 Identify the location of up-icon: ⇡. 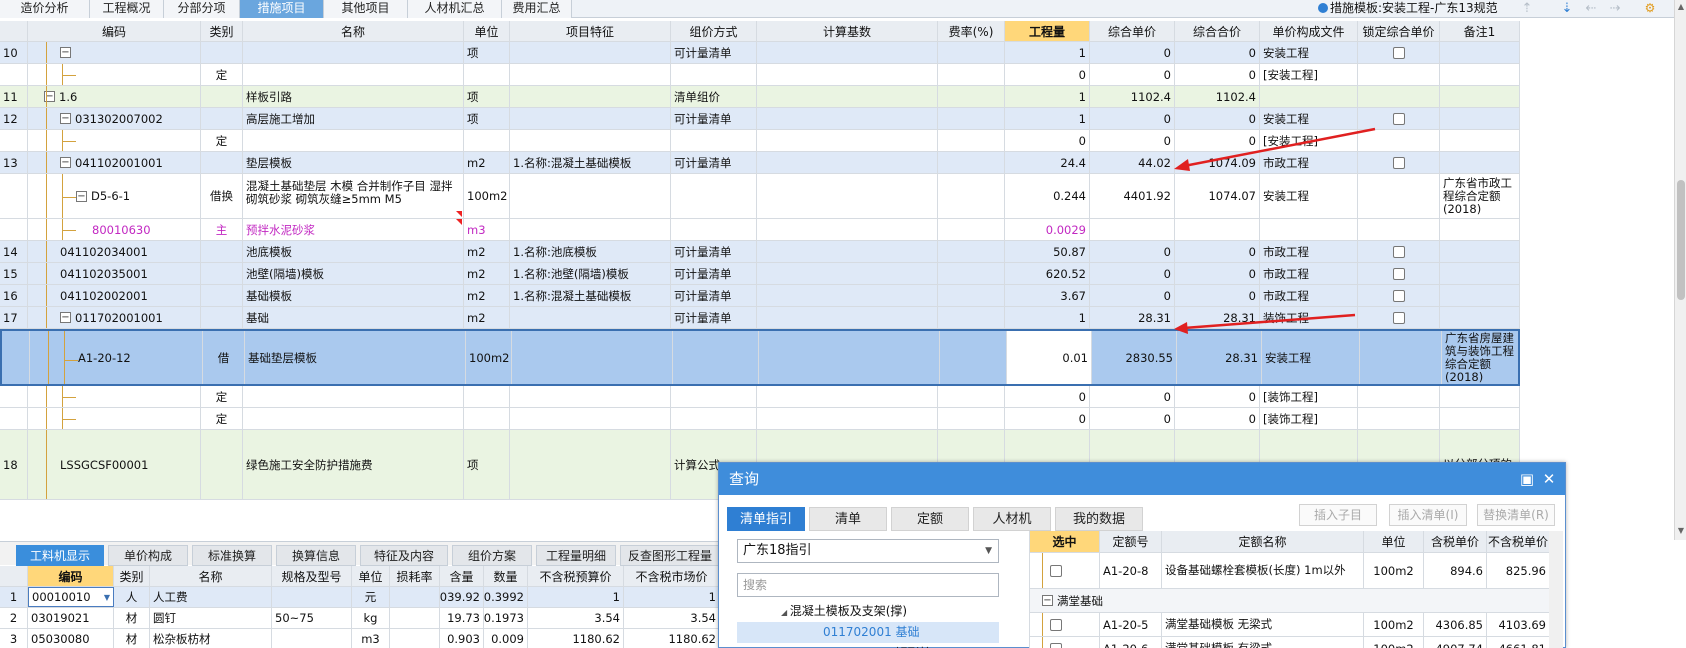
(1527, 9).